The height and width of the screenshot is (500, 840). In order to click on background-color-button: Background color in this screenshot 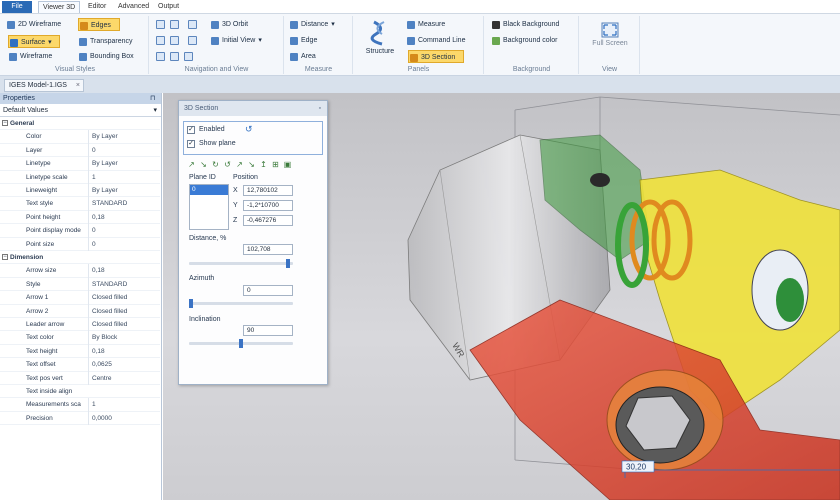, I will do `click(524, 40)`.